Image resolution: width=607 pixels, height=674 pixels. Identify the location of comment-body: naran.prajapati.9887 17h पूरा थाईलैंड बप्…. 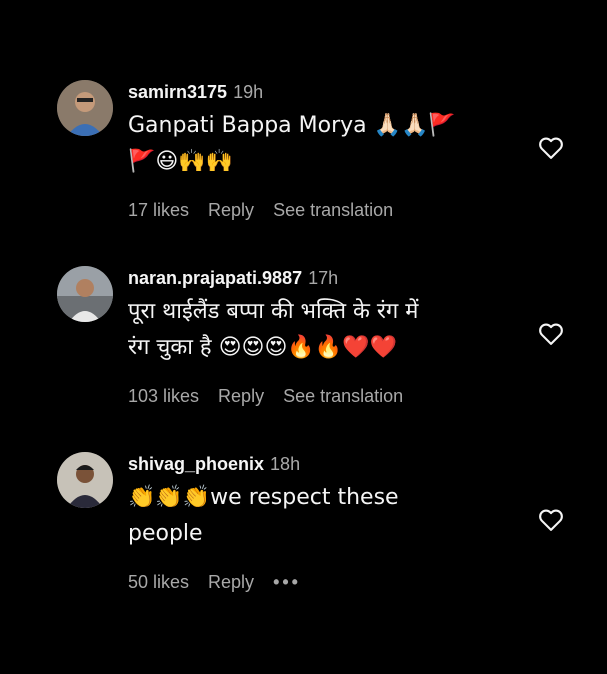
(338, 337).